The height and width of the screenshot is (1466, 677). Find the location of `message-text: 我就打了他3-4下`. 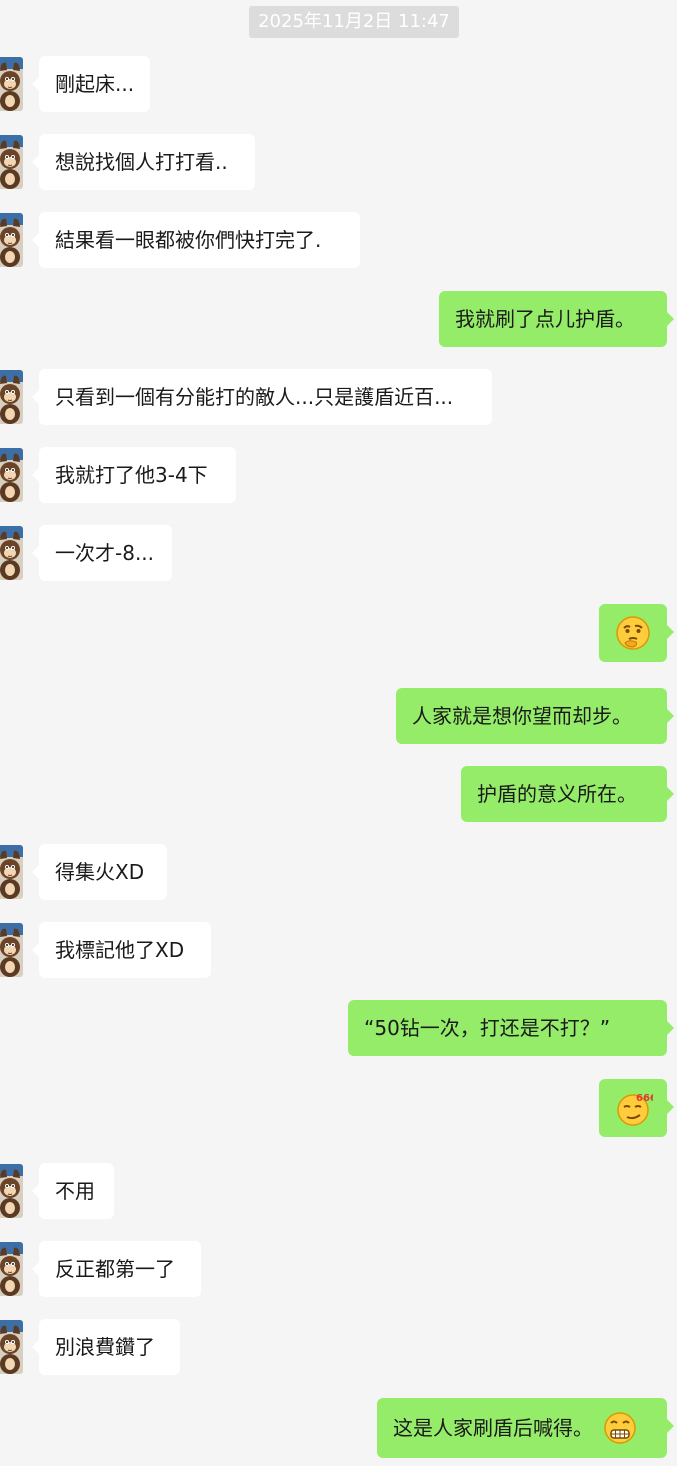

message-text: 我就打了他3-4下 is located at coordinates (131, 475).